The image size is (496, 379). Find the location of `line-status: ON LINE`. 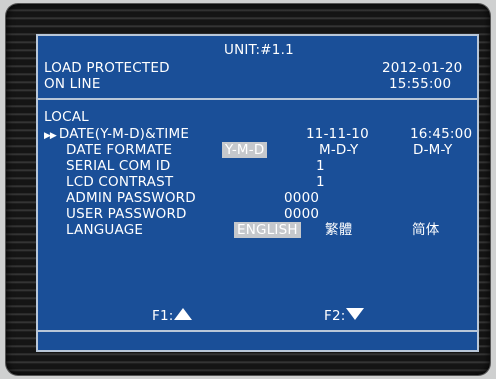

line-status: ON LINE is located at coordinates (72, 84).